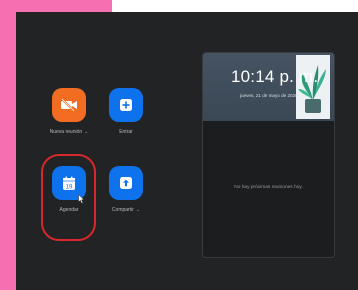 Image resolution: width=358 pixels, height=290 pixels. Describe the element at coordinates (268, 187) in the screenshot. I see `no-meetings-message: No hay próximas reuniones hoy.` at that location.